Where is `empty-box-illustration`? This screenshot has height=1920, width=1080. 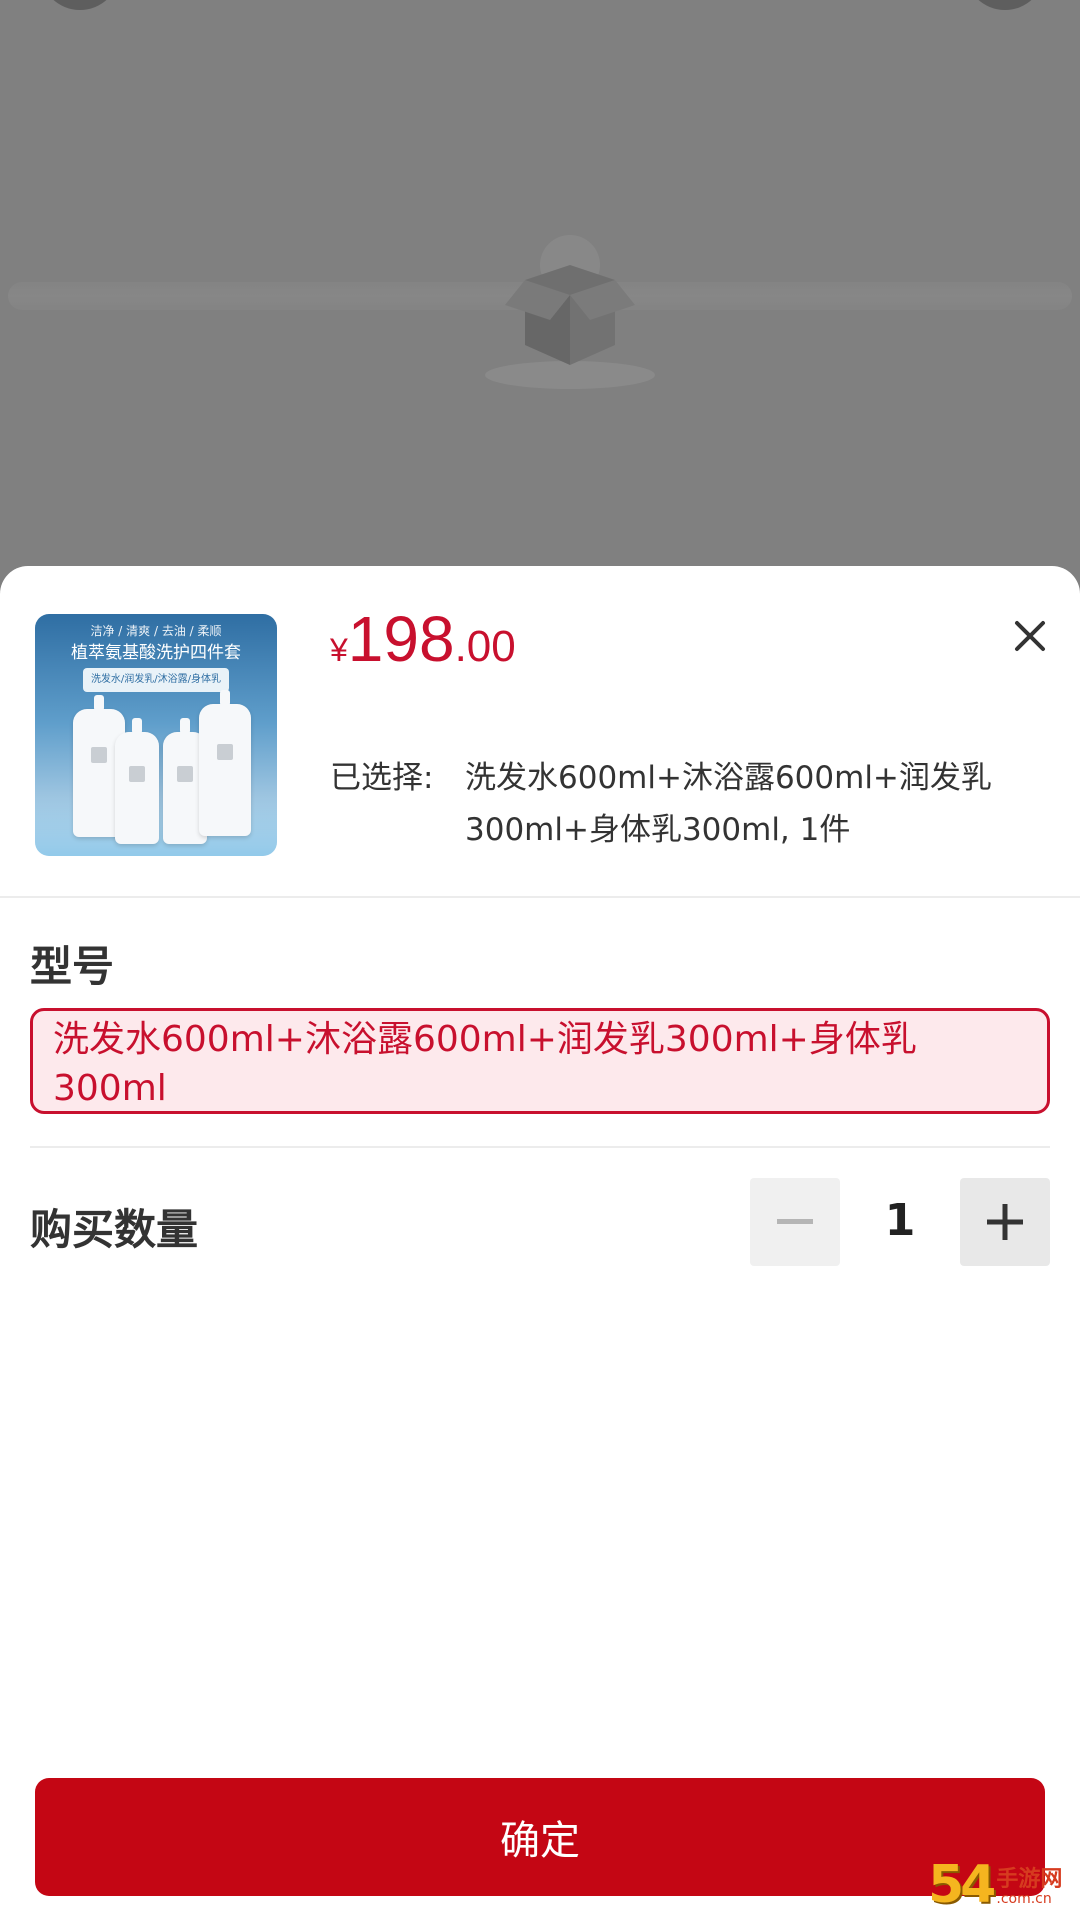 empty-box-illustration is located at coordinates (570, 312).